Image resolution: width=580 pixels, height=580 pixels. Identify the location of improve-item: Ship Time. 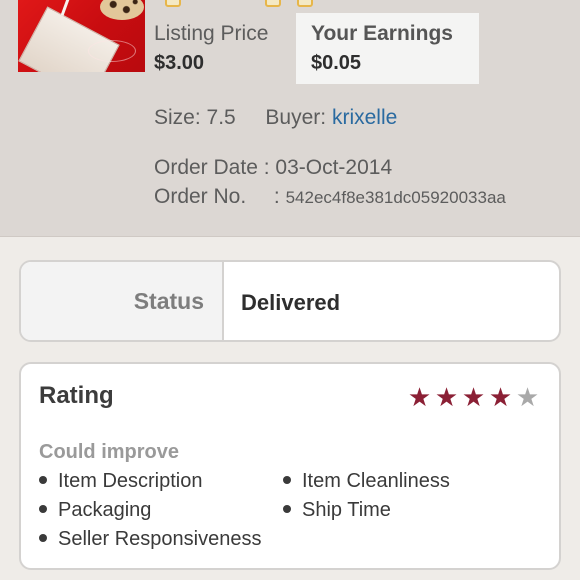
(337, 510).